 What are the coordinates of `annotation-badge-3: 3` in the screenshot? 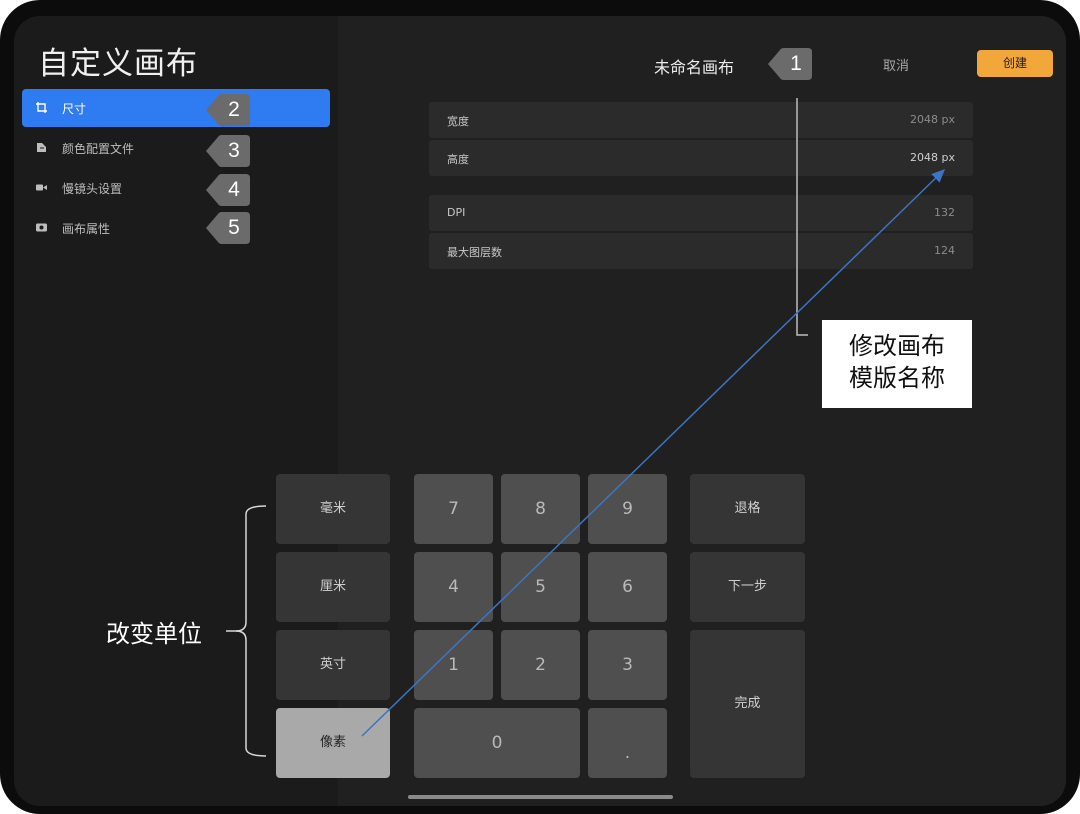 It's located at (228, 151).